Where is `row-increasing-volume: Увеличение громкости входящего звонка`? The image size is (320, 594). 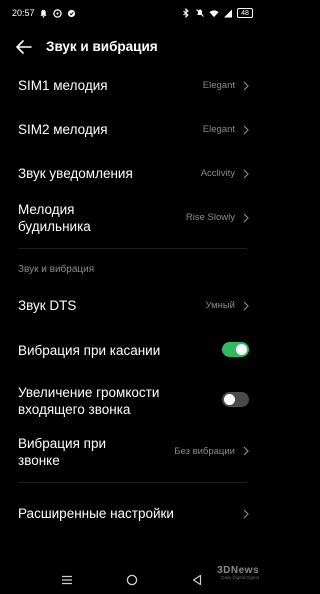 row-increasing-volume: Увеличение громкости входящего звонка is located at coordinates (132, 400).